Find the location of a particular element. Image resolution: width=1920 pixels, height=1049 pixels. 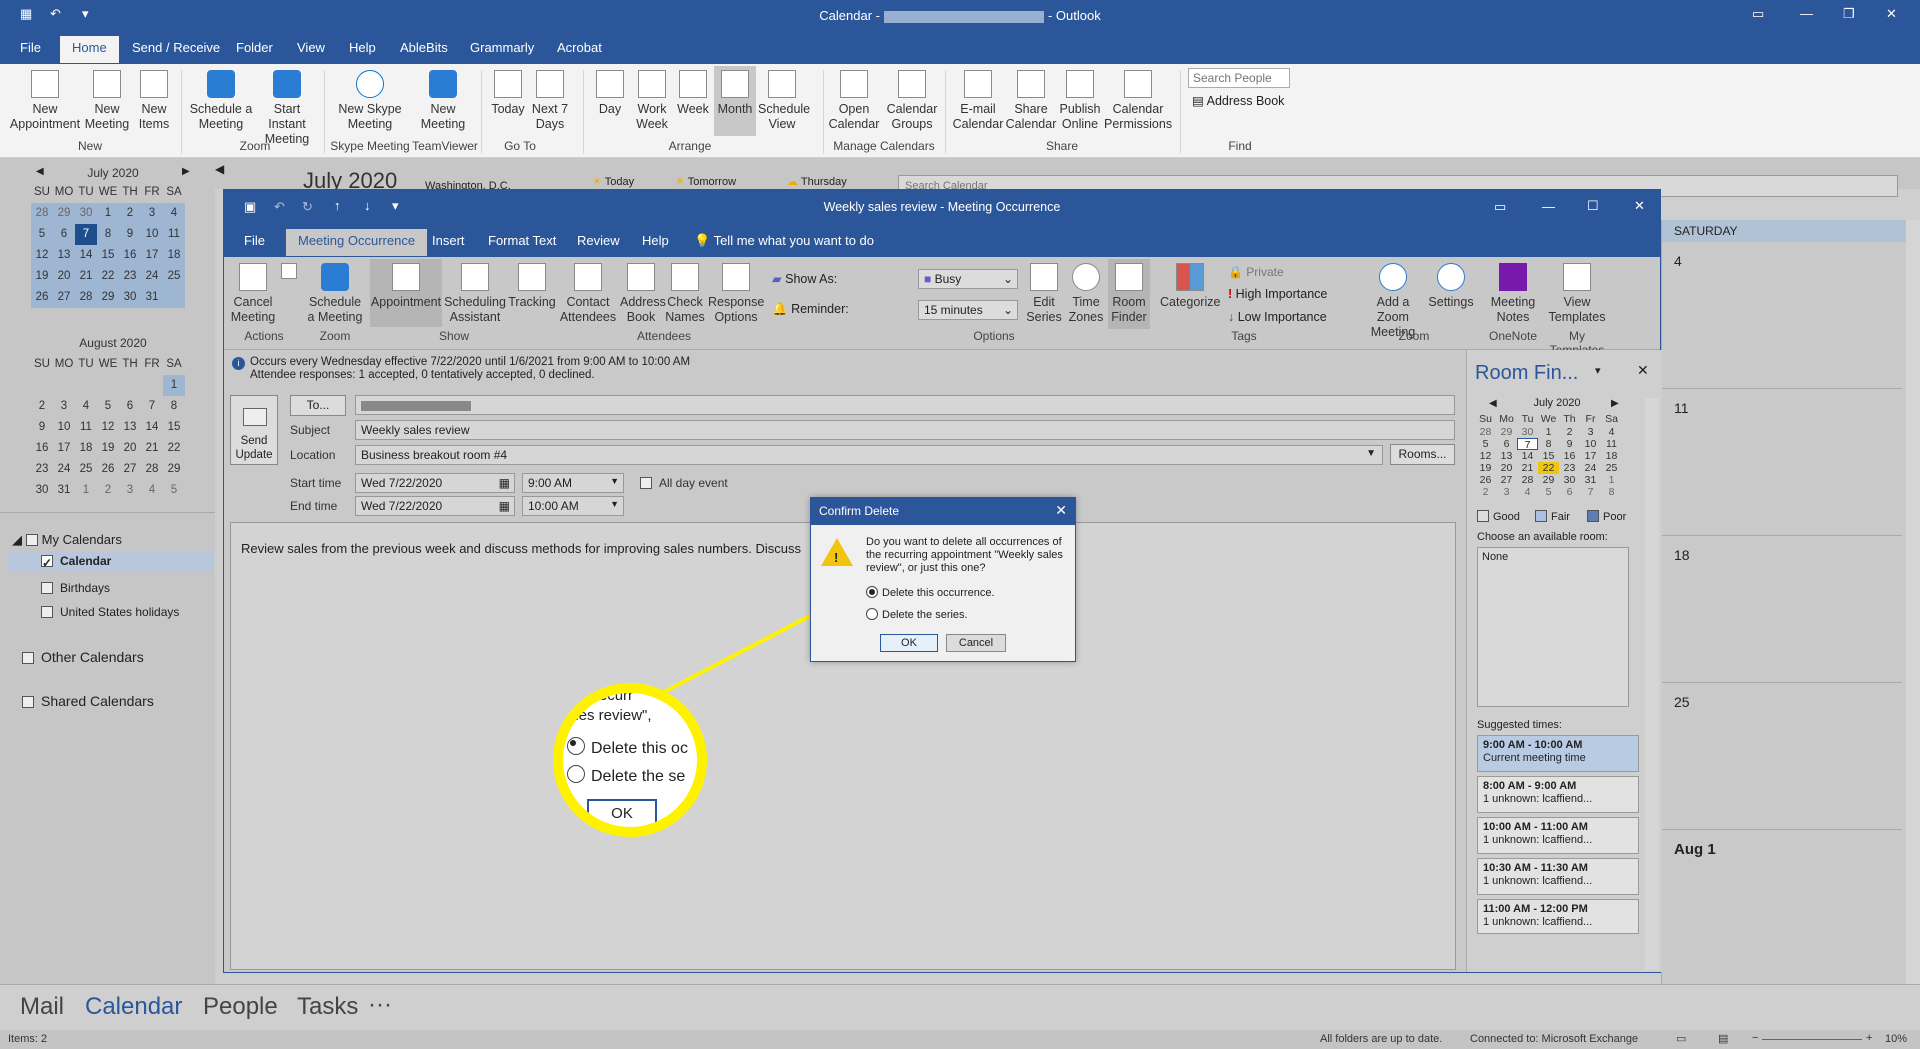

meeting-notes-button: Meeting Notes is located at coordinates (1513, 294).